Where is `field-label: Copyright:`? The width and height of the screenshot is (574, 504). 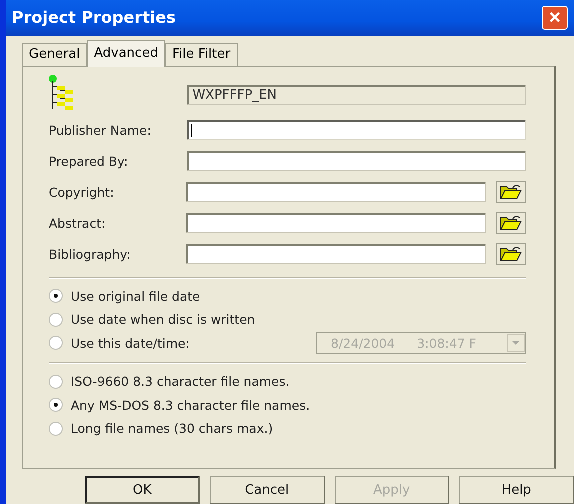 field-label: Copyright: is located at coordinates (82, 192).